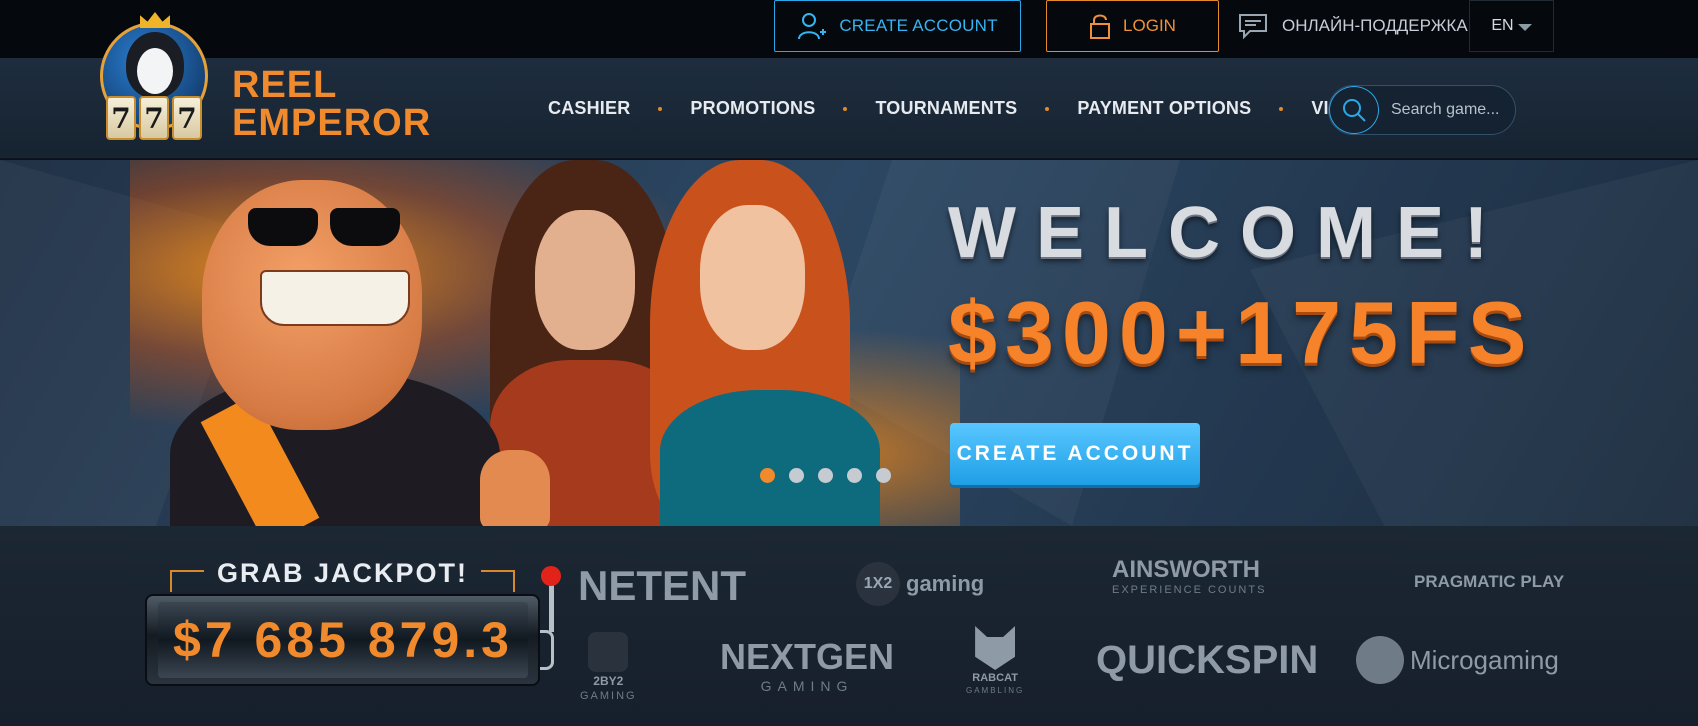 The image size is (1698, 726). What do you see at coordinates (752, 277) in the screenshot?
I see `redhead-face` at bounding box center [752, 277].